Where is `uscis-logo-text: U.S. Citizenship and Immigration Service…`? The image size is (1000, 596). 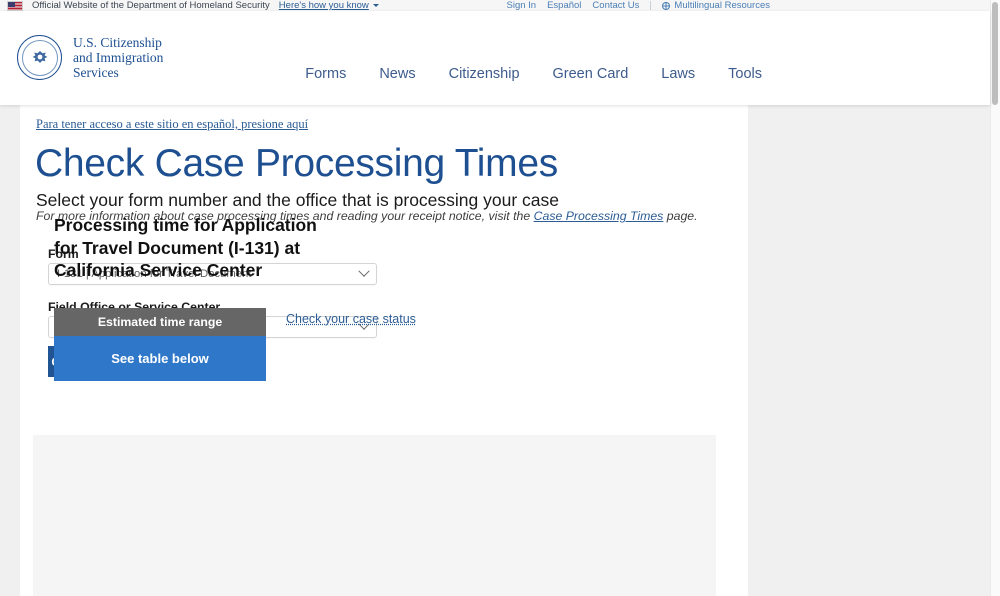
uscis-logo-text: U.S. Citizenship and Immigration Service… is located at coordinates (118, 57).